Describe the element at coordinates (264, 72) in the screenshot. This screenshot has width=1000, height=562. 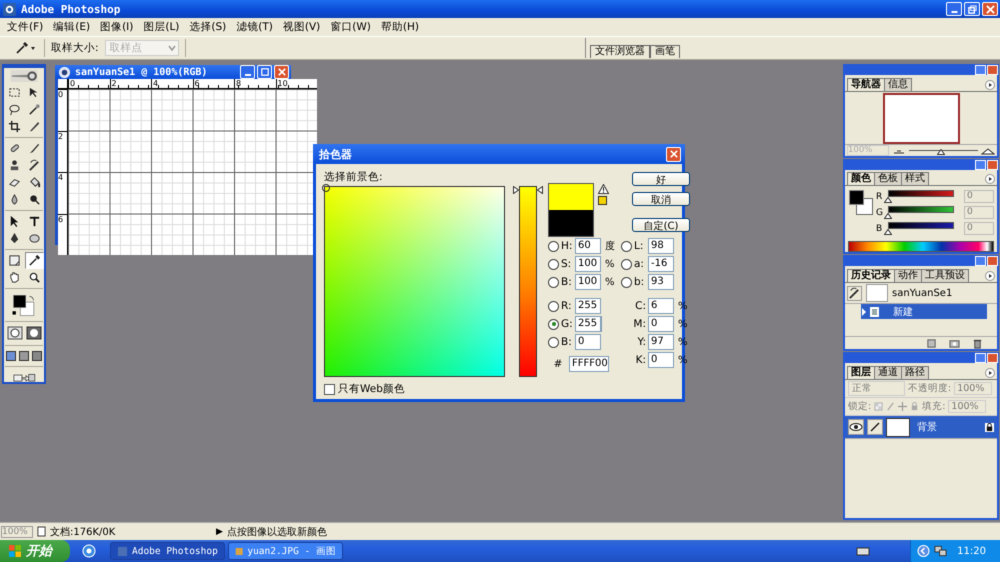
I see `maximize-button` at that location.